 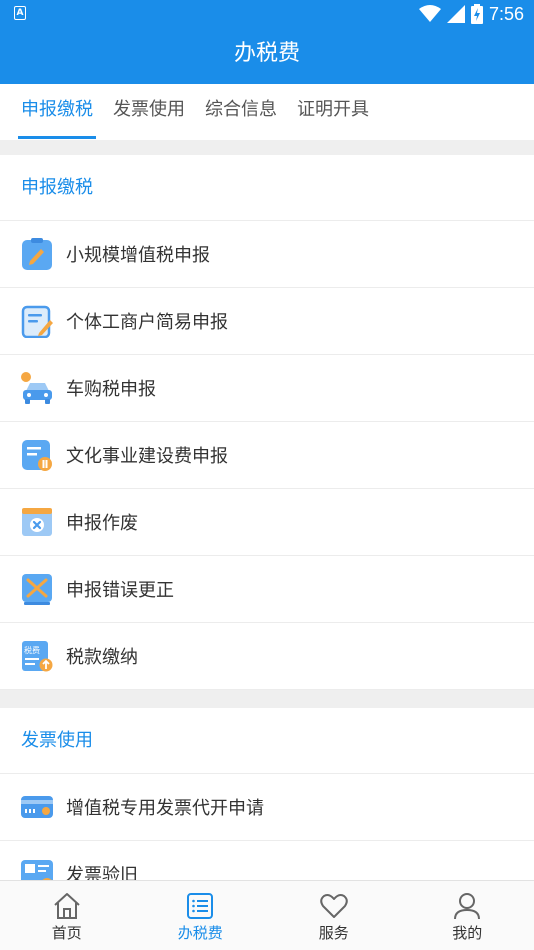 What do you see at coordinates (20, 13) in the screenshot?
I see `notification-icon: A` at bounding box center [20, 13].